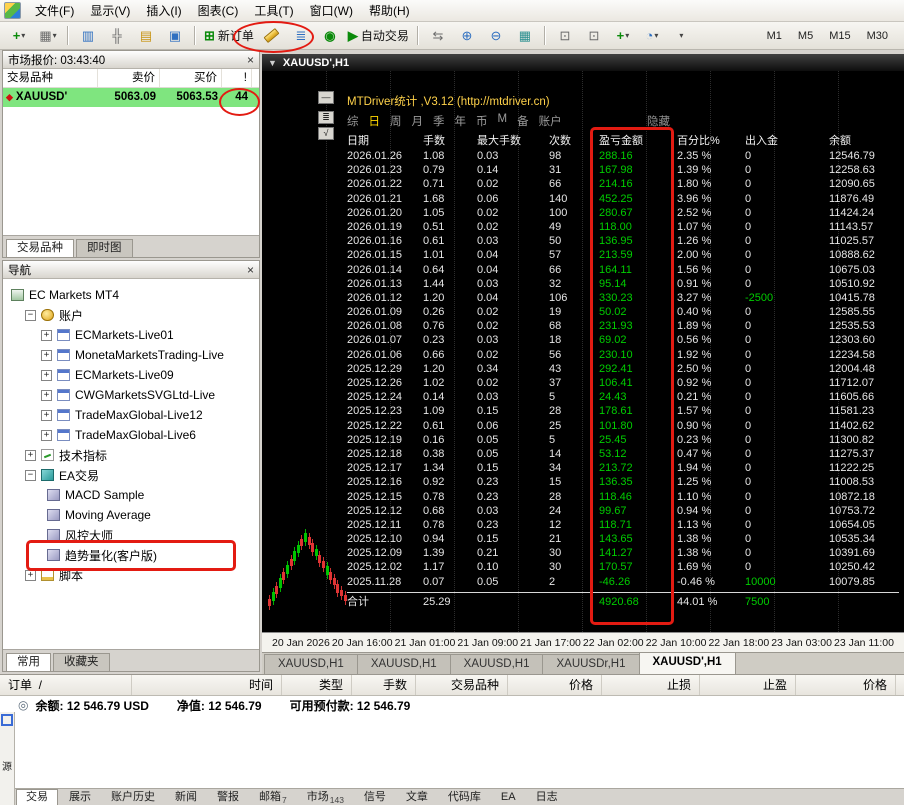  I want to click on tree-item-account: + MonetaMarketsTrading-Live, so click(131, 355).